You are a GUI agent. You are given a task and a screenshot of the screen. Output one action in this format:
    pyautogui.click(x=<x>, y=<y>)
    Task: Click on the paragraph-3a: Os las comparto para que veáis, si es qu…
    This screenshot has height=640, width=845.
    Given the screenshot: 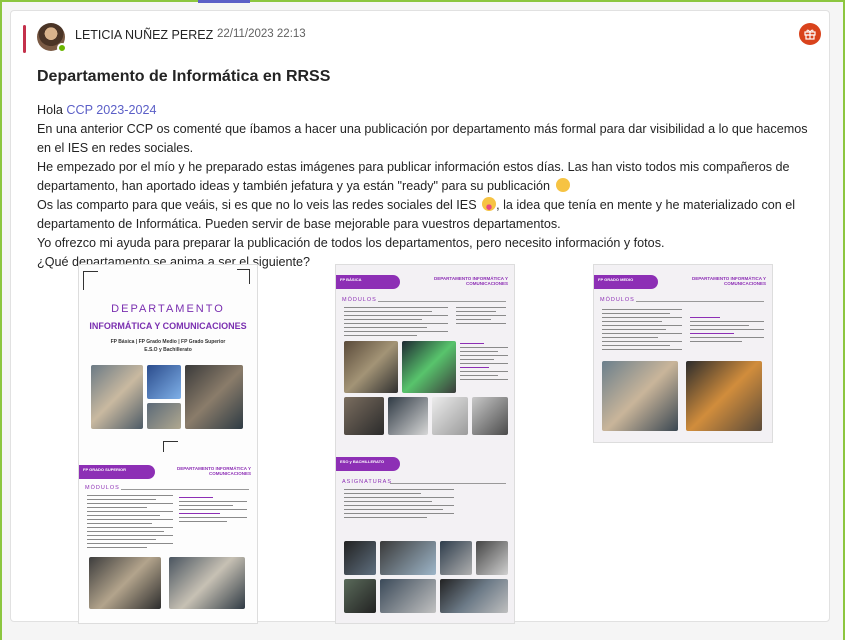 What is the action you would take?
    pyautogui.click(x=257, y=205)
    